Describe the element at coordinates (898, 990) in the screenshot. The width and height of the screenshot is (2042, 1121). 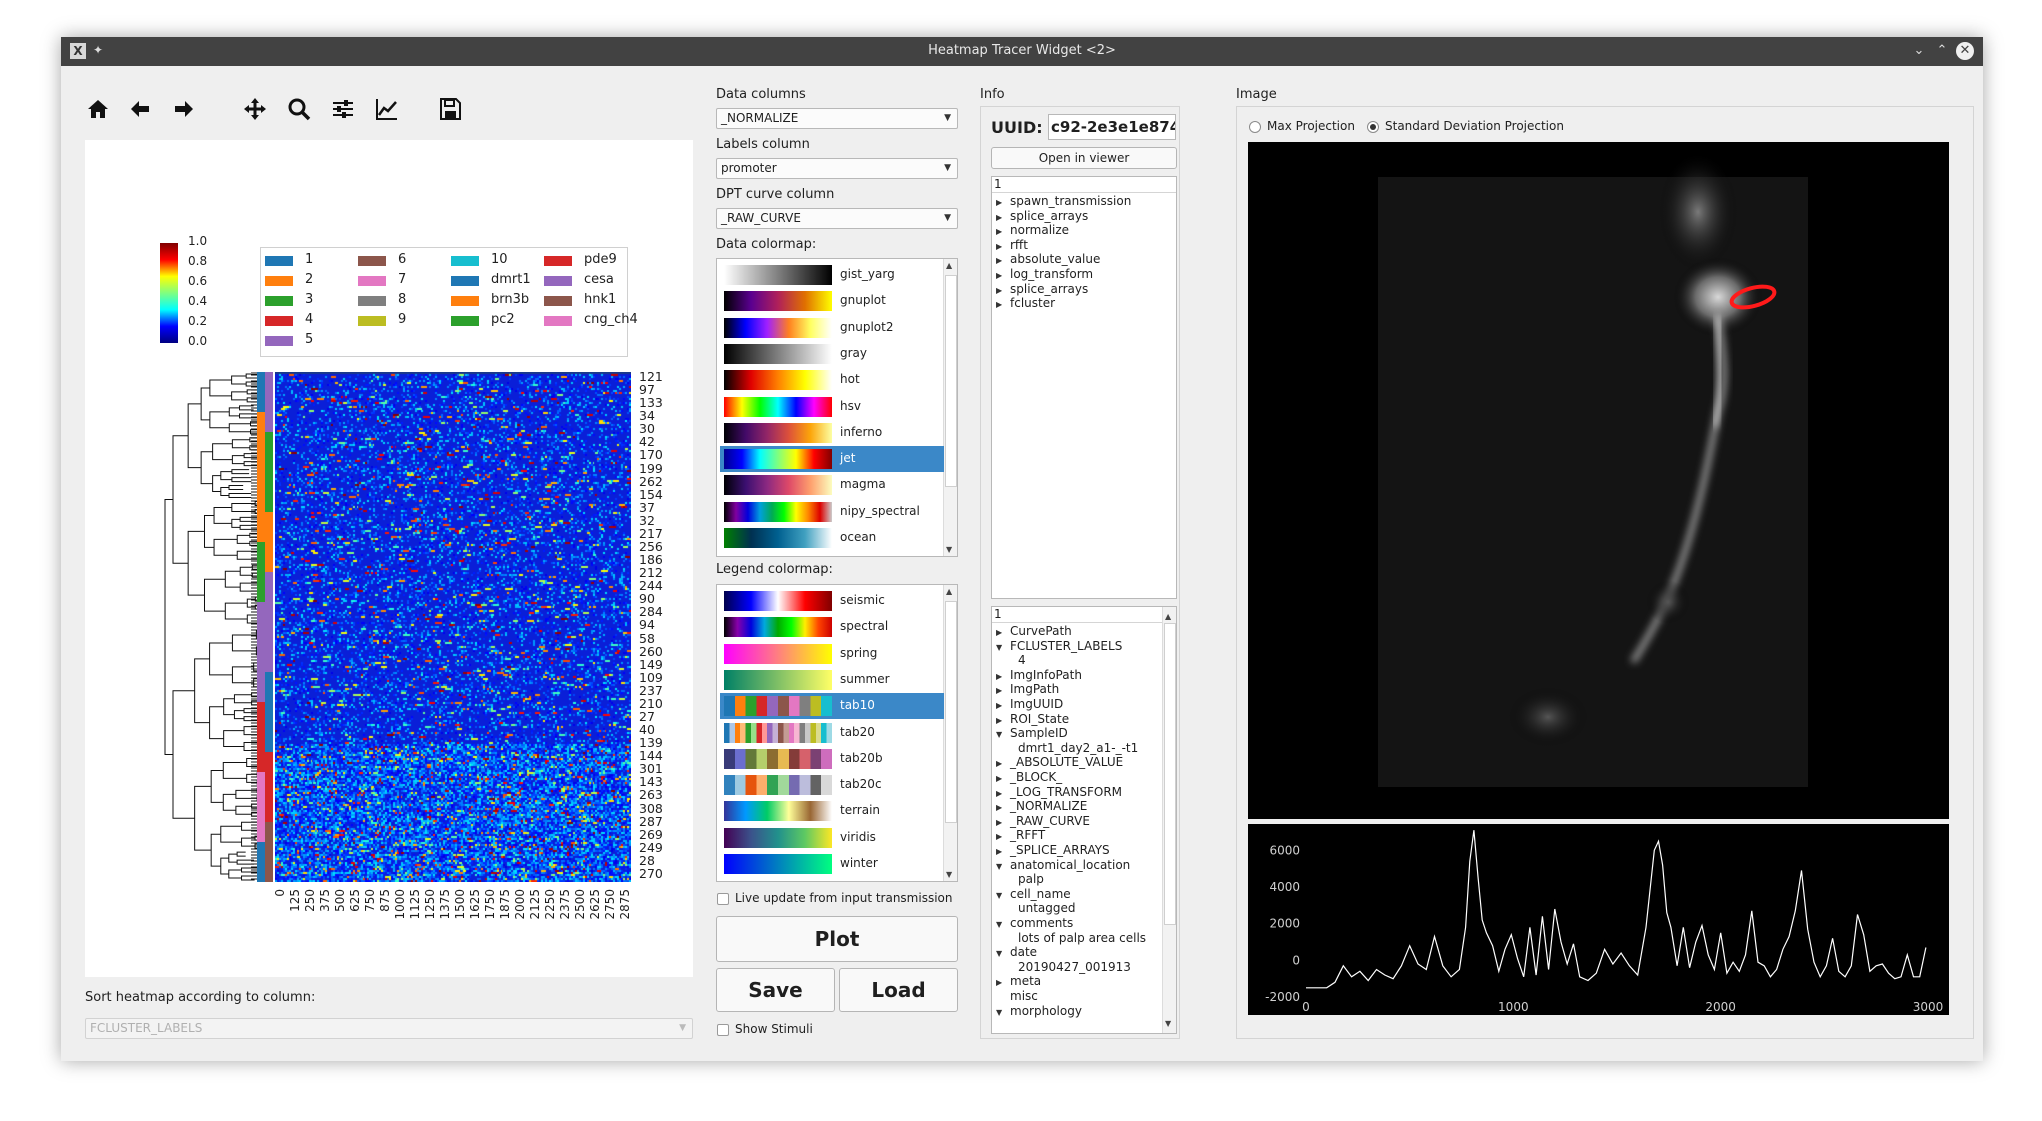
I see `load-button: Load` at that location.